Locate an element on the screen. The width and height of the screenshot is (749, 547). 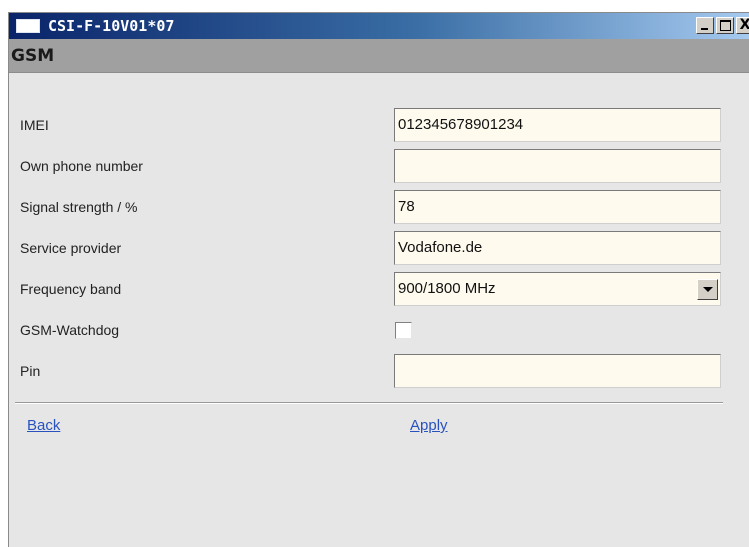
frequency-band-label: Frequency band is located at coordinates (71, 289).